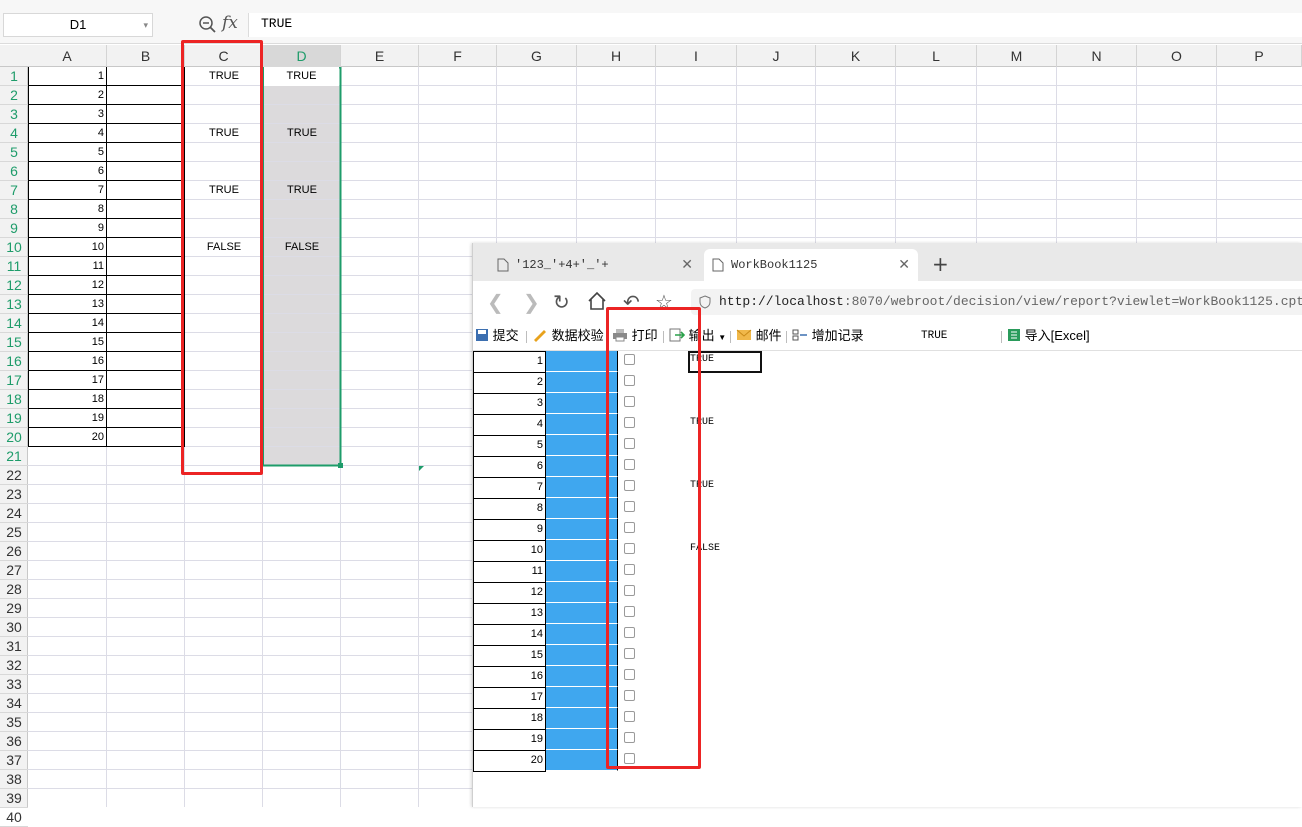 The height and width of the screenshot is (827, 1302). What do you see at coordinates (67, 76) in the screenshot?
I see `cell-a1: 1` at bounding box center [67, 76].